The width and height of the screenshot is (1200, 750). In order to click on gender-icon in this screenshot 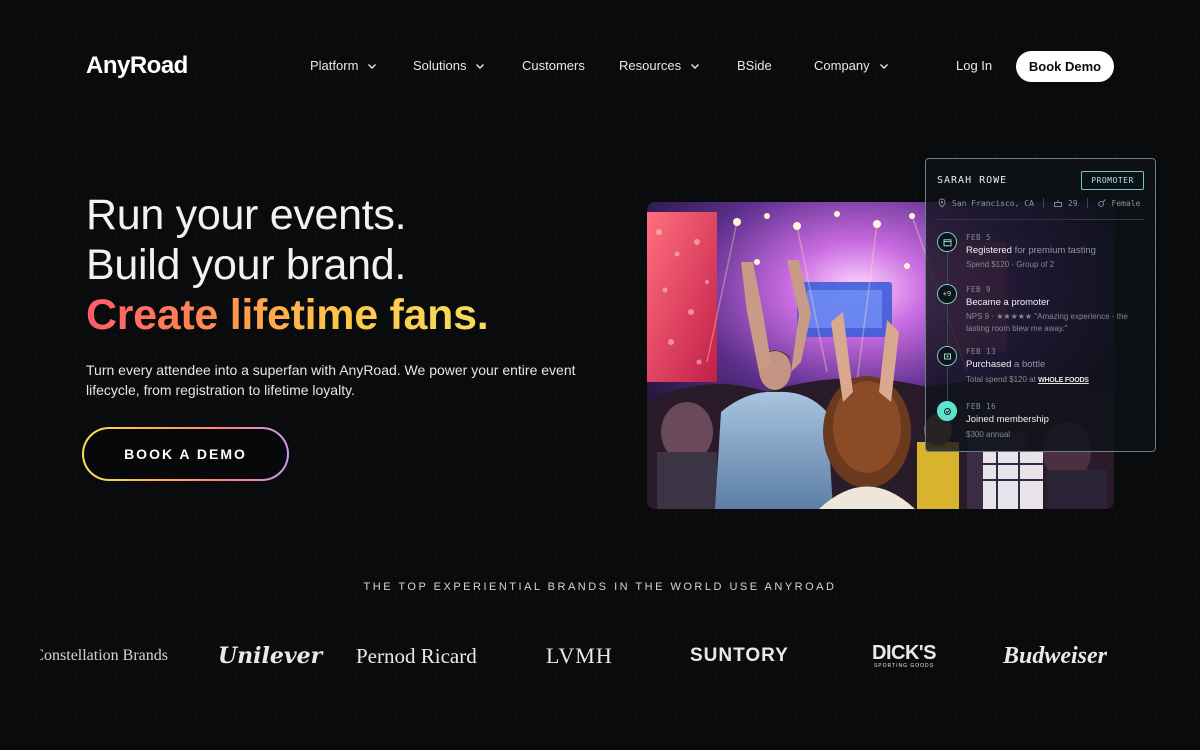, I will do `click(1102, 203)`.